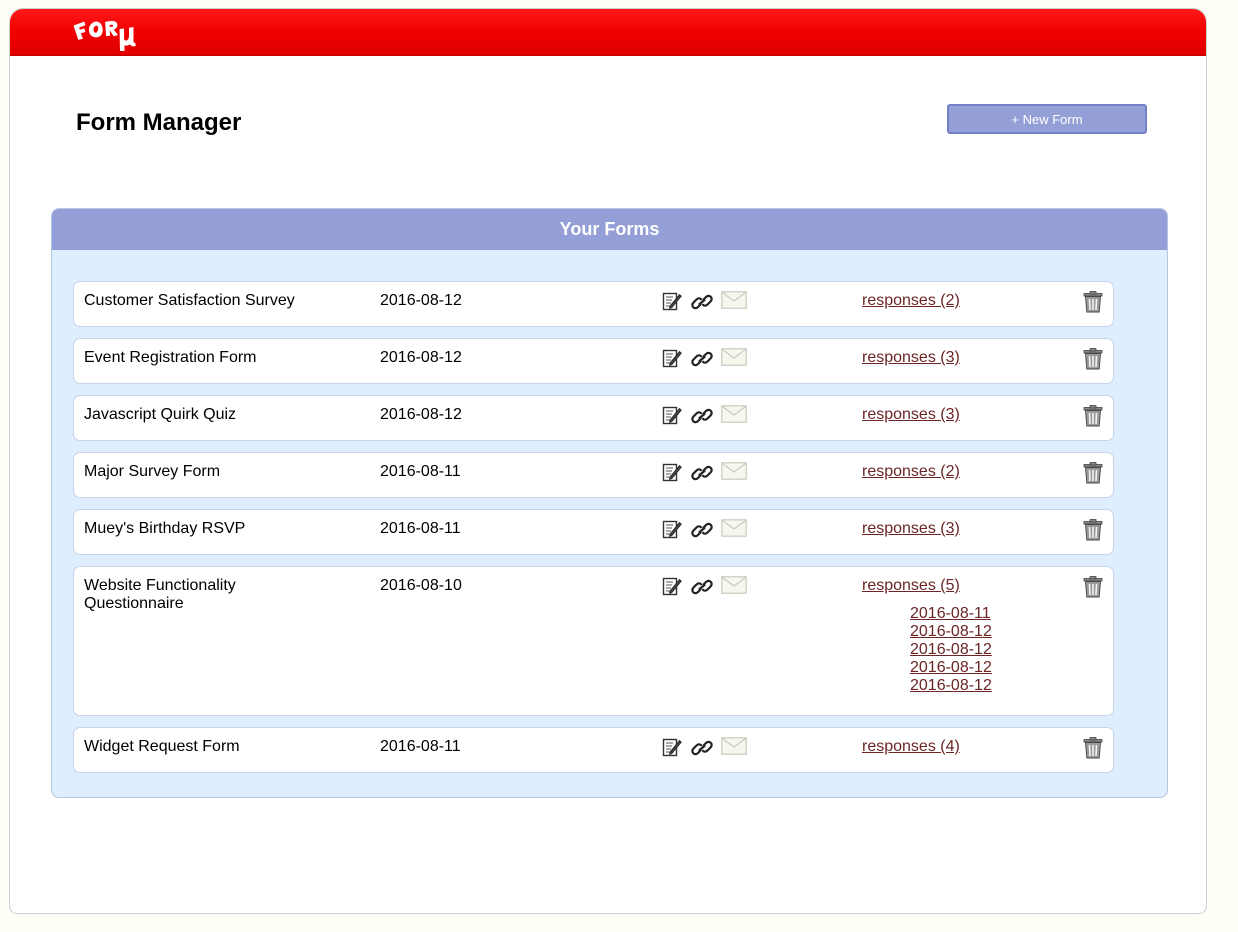  What do you see at coordinates (159, 122) in the screenshot?
I see `page-title: Form Manager` at bounding box center [159, 122].